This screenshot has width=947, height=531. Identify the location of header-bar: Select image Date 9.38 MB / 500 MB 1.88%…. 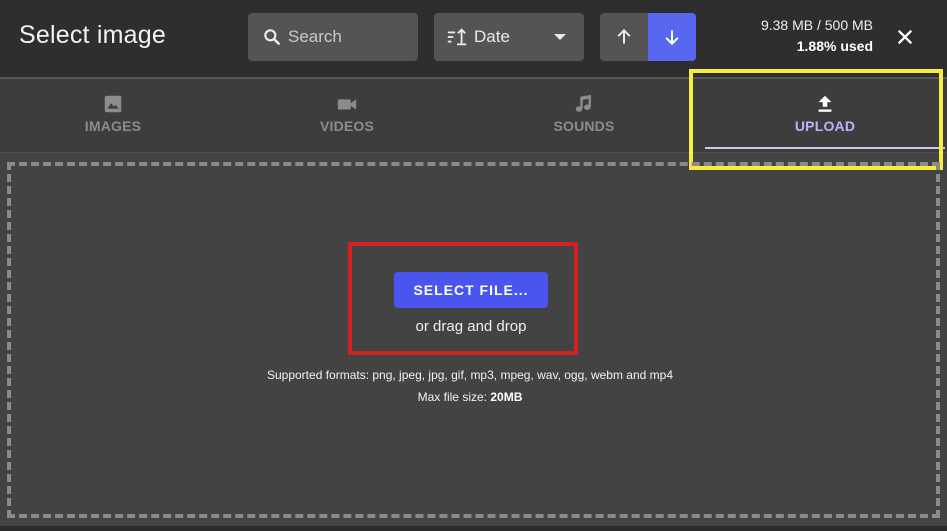
(473, 38).